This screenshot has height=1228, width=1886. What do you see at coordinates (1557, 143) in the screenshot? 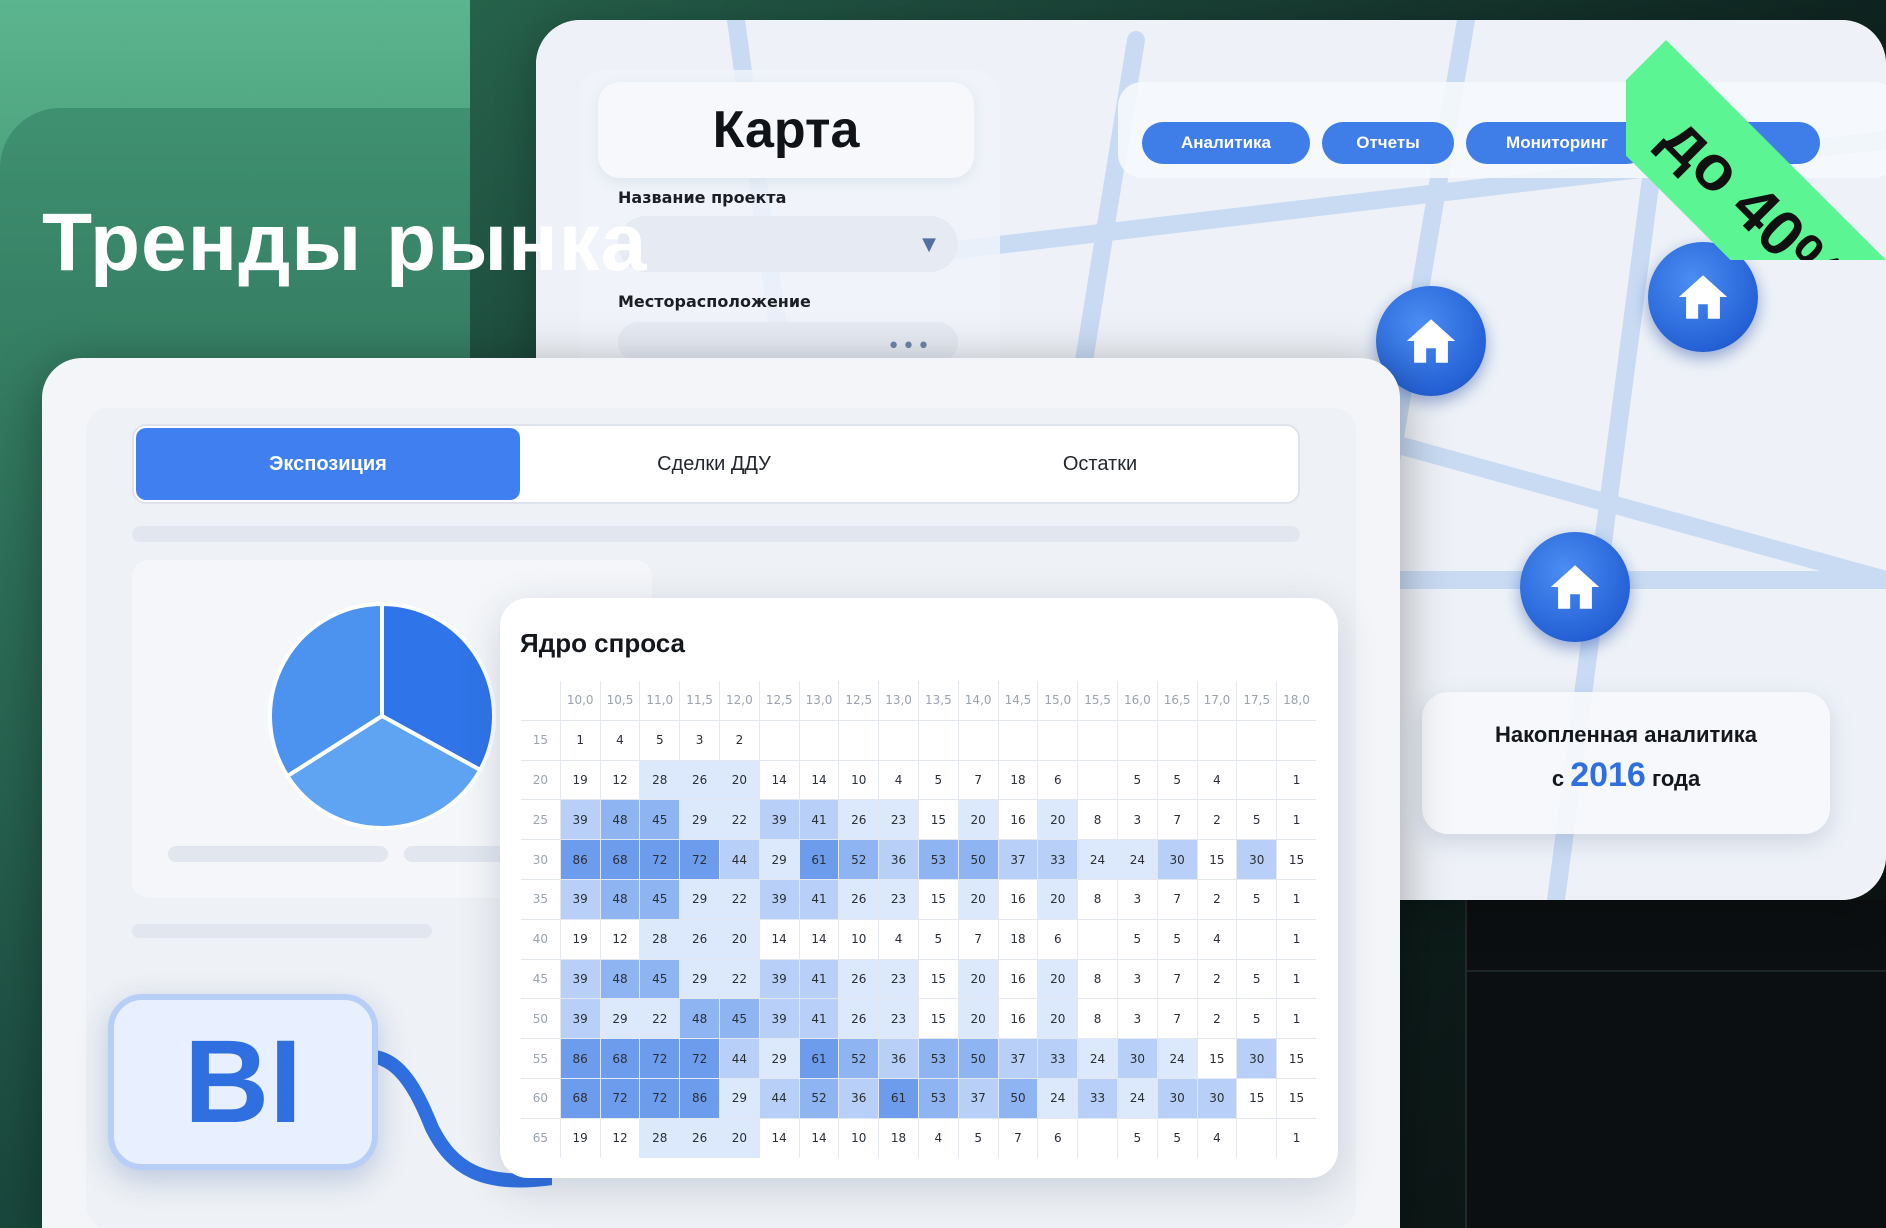
I see `nav-button-monitoring: Мониторинг` at bounding box center [1557, 143].